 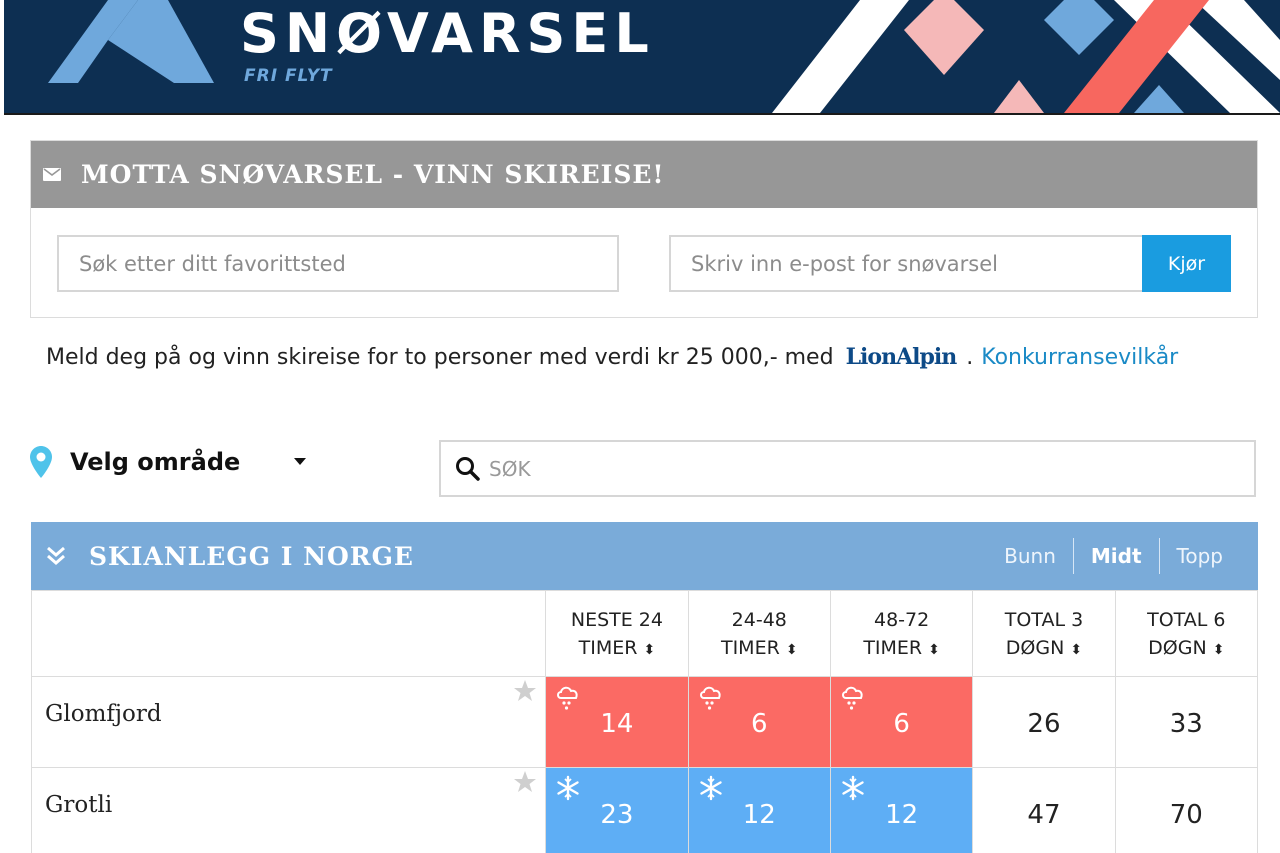 What do you see at coordinates (1030, 556) in the screenshot?
I see `toggle-bunn: Bunn` at bounding box center [1030, 556].